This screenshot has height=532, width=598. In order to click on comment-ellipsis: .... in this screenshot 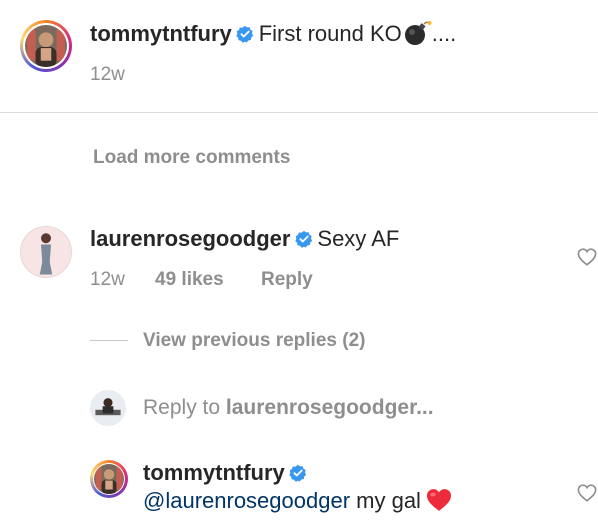, I will do `click(444, 33)`.